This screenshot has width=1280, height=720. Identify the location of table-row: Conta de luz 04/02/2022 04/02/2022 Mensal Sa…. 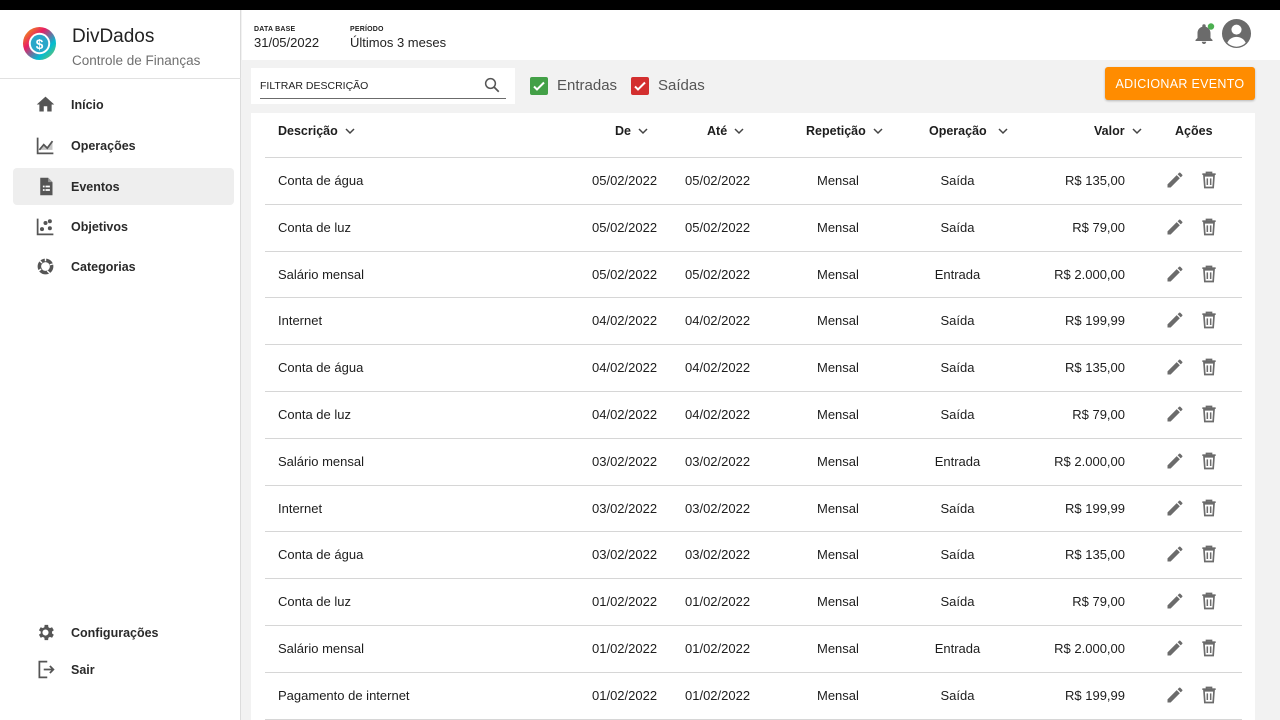
(753, 415).